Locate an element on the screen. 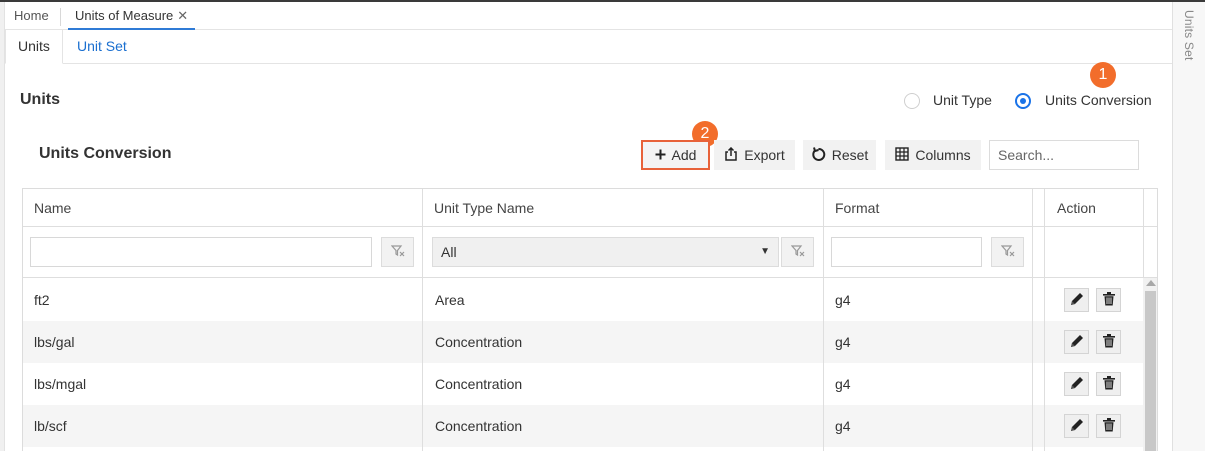  grid-header-row: Name Unit Type Name Format Action is located at coordinates (590, 208).